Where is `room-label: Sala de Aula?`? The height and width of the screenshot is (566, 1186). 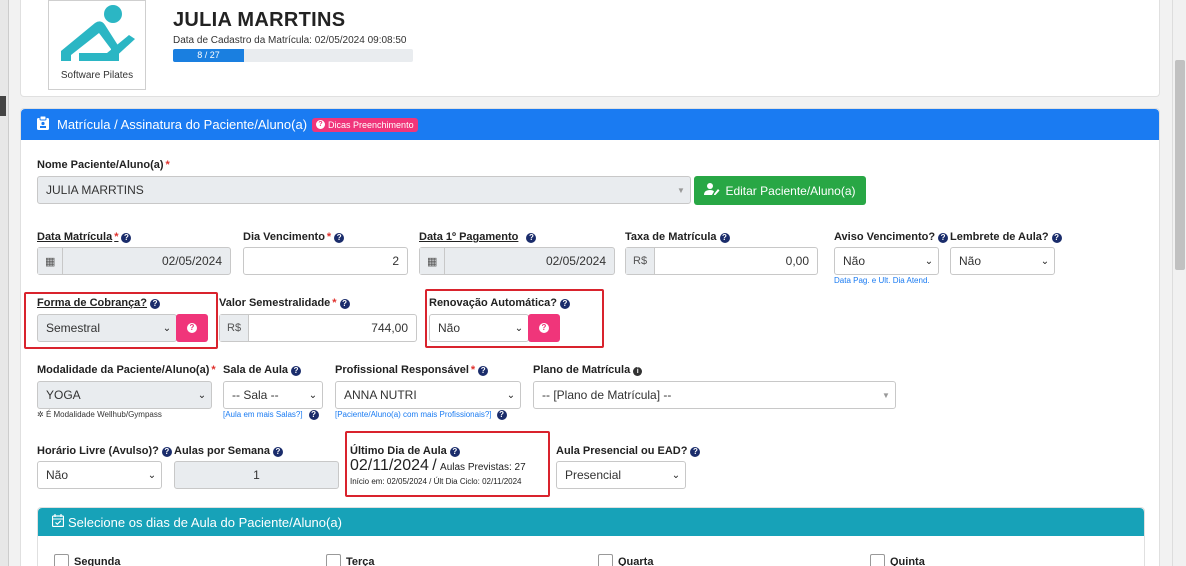
room-label: Sala de Aula? is located at coordinates (262, 370).